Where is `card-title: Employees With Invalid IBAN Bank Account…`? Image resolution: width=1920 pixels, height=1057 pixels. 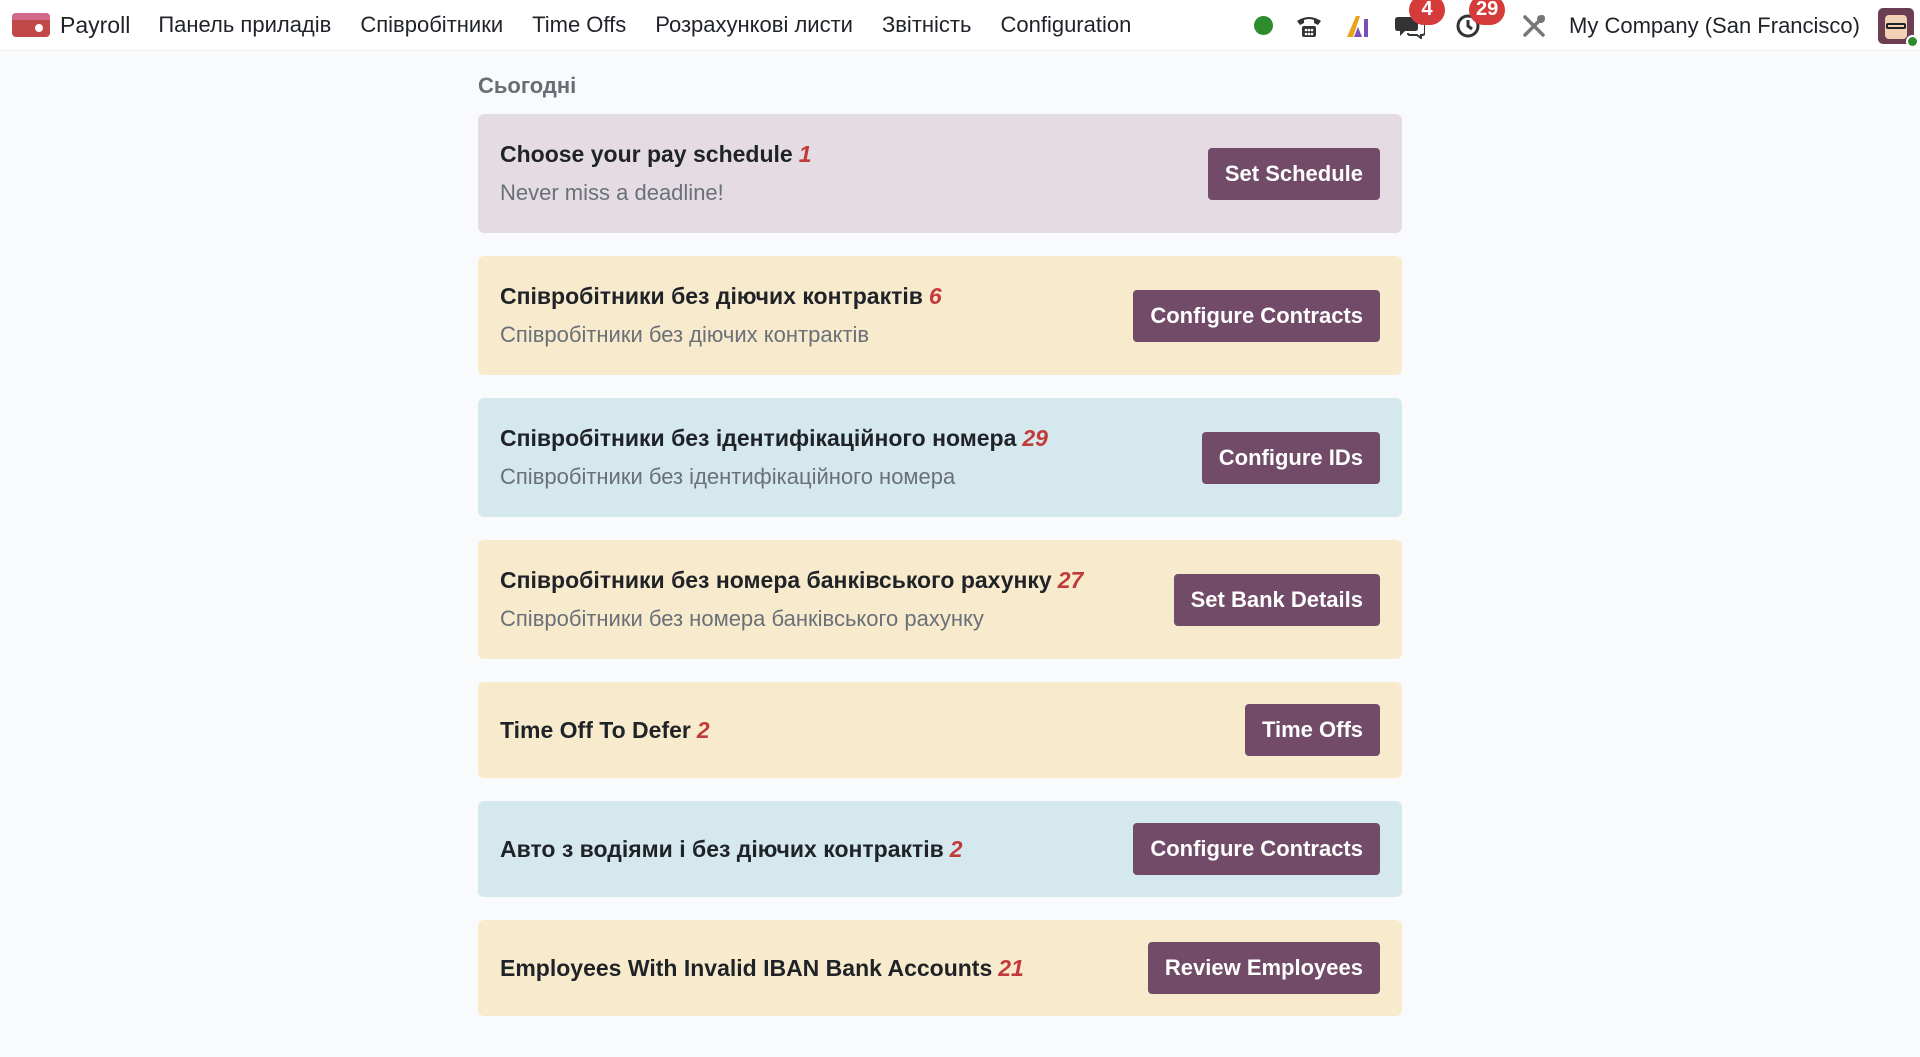
card-title: Employees With Invalid IBAN Bank Account… is located at coordinates (762, 968).